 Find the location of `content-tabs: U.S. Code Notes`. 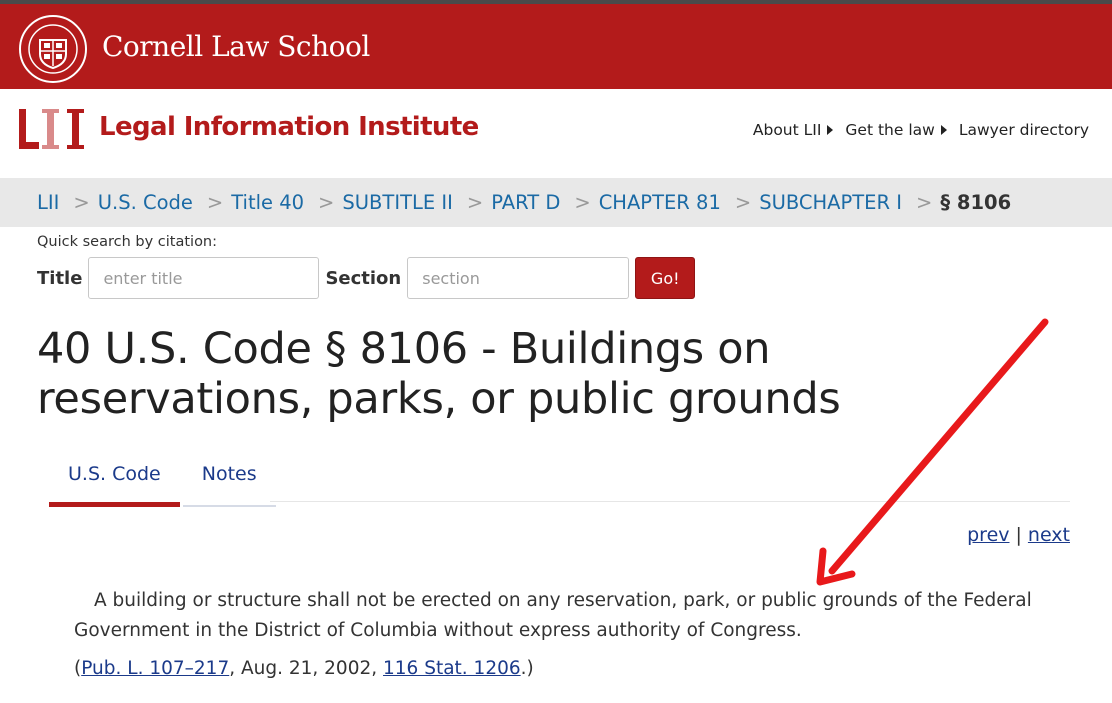

content-tabs: U.S. Code Notes is located at coordinates (162, 481).